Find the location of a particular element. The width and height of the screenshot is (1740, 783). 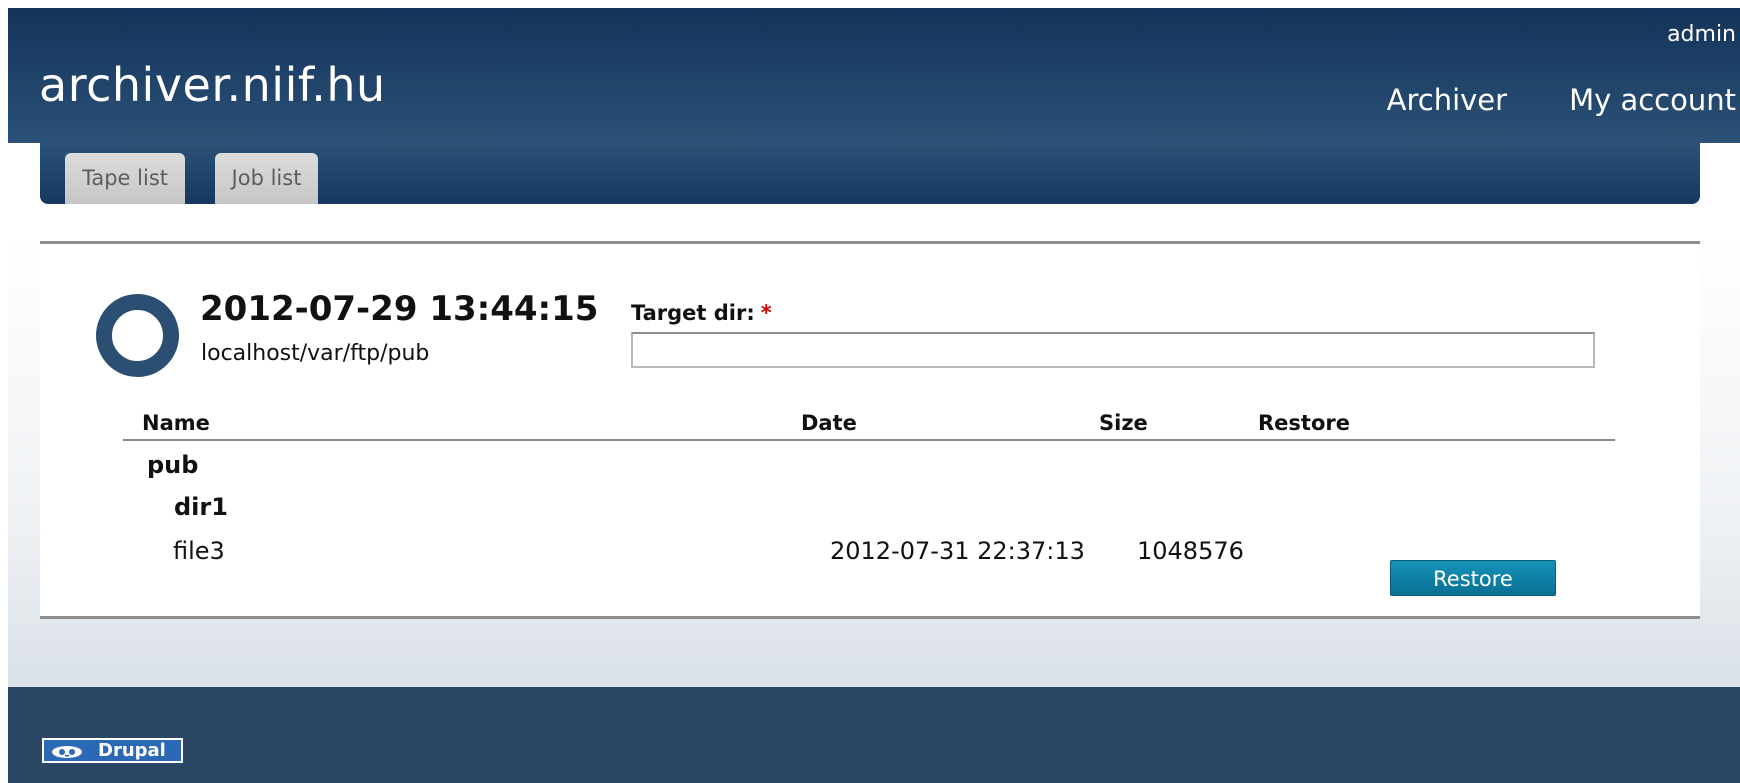

archive-date: 2012-07-29 13:44:15 is located at coordinates (399, 309).